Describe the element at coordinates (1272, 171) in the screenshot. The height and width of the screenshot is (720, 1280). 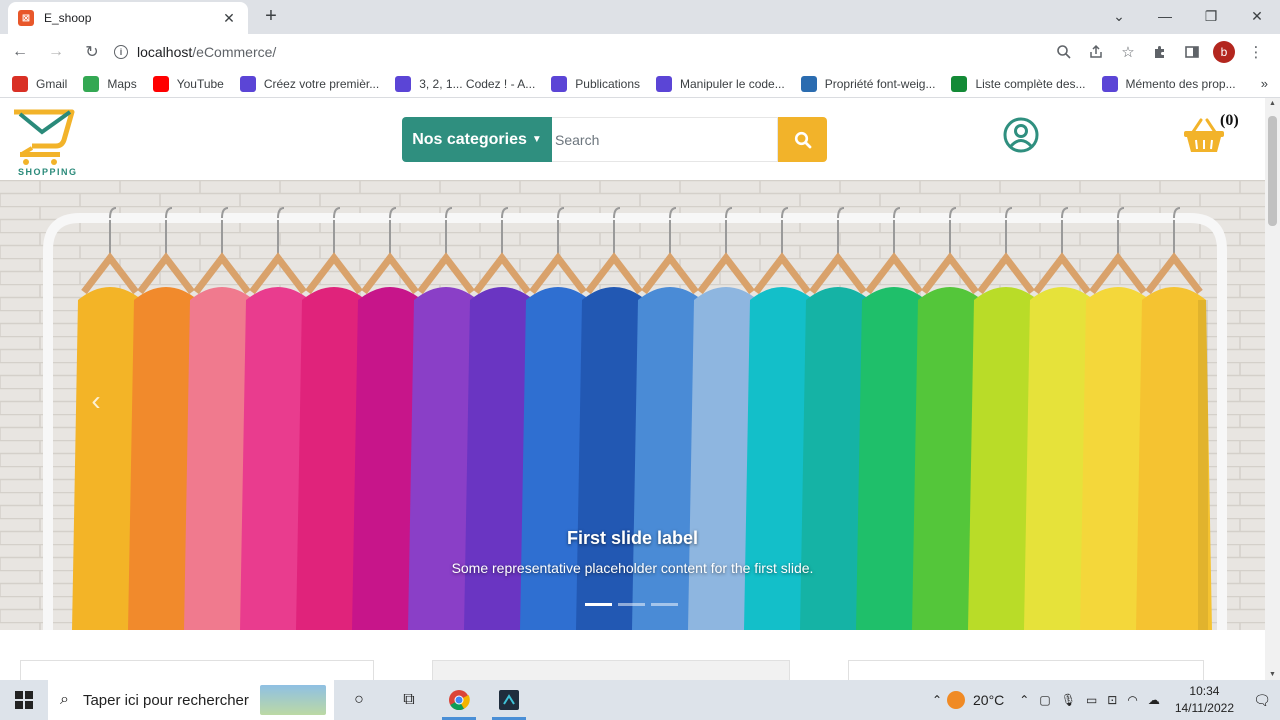
I see `scroll-thumb` at that location.